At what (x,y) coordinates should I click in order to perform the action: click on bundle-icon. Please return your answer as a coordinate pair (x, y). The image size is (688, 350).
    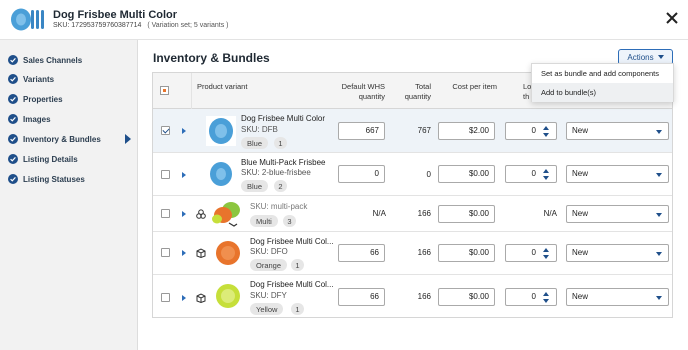
    Looking at the image, I should click on (201, 214).